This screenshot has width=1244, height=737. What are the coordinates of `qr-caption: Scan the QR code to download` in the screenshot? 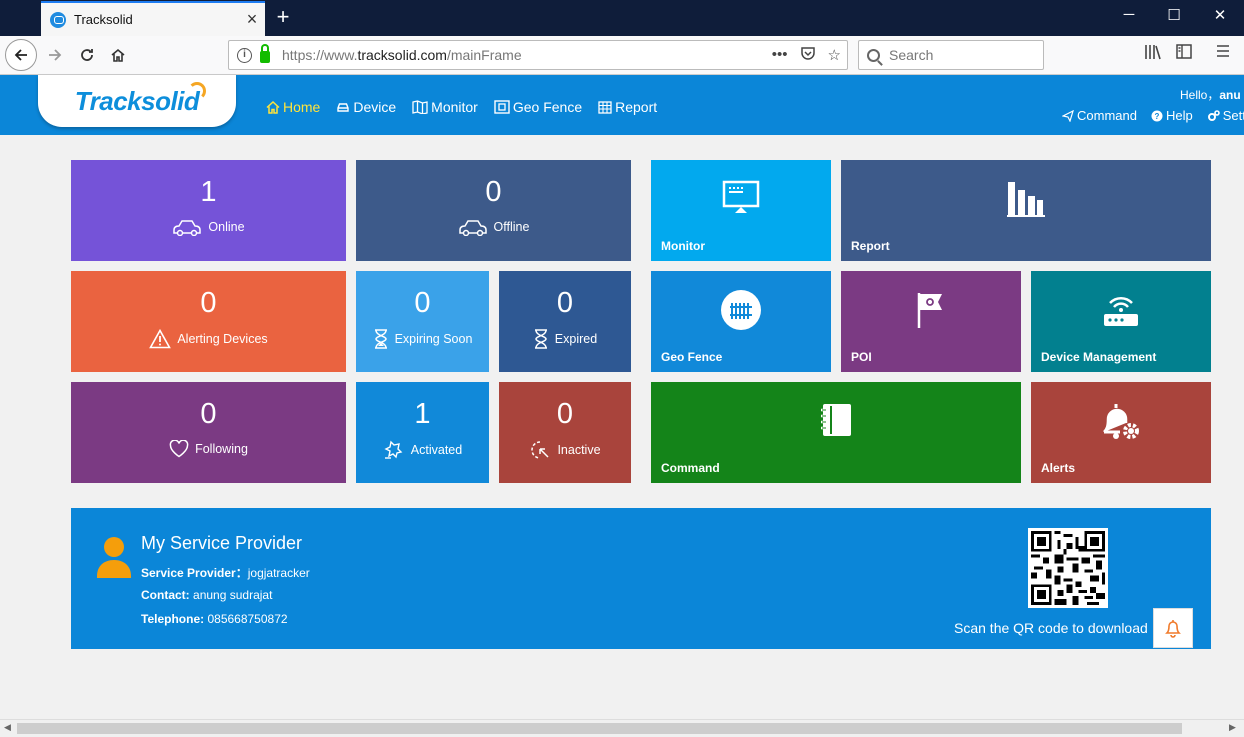 It's located at (1051, 628).